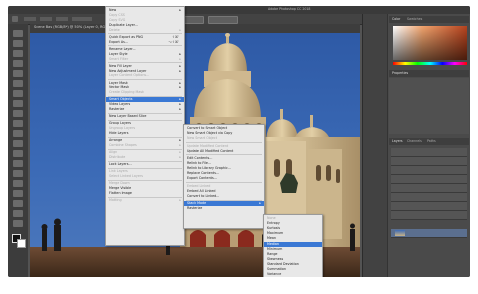 The height and width of the screenshot is (294, 478). What do you see at coordinates (18, 183) in the screenshot?
I see `type-tool-icon` at bounding box center [18, 183].